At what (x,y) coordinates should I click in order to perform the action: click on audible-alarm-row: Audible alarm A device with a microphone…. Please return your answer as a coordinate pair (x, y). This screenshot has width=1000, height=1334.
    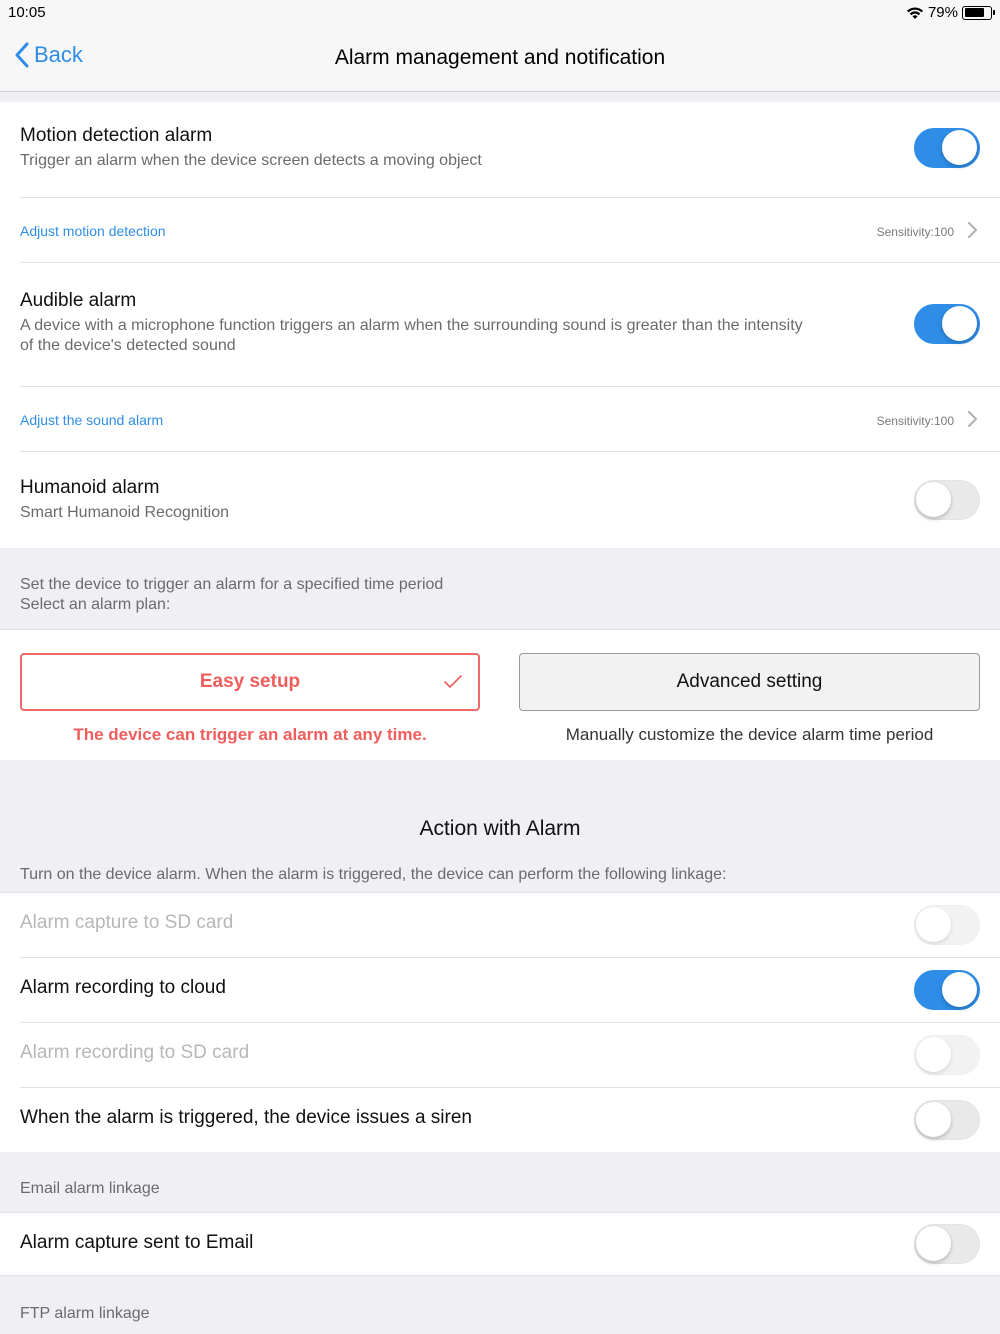
    Looking at the image, I should click on (500, 324).